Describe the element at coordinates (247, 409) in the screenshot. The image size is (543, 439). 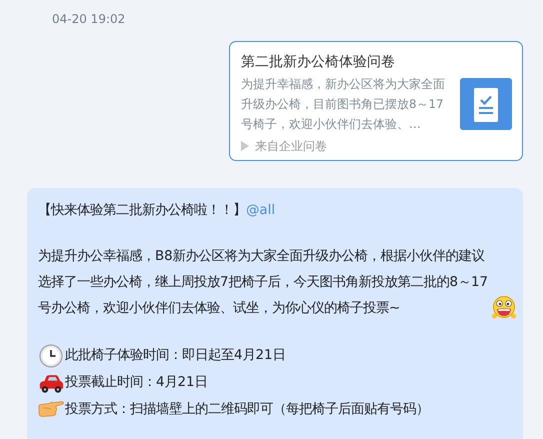
I see `list-item-text: 投票方式：扫描墙壁上的二维码即可（每把椅子后面贴有号码）` at that location.